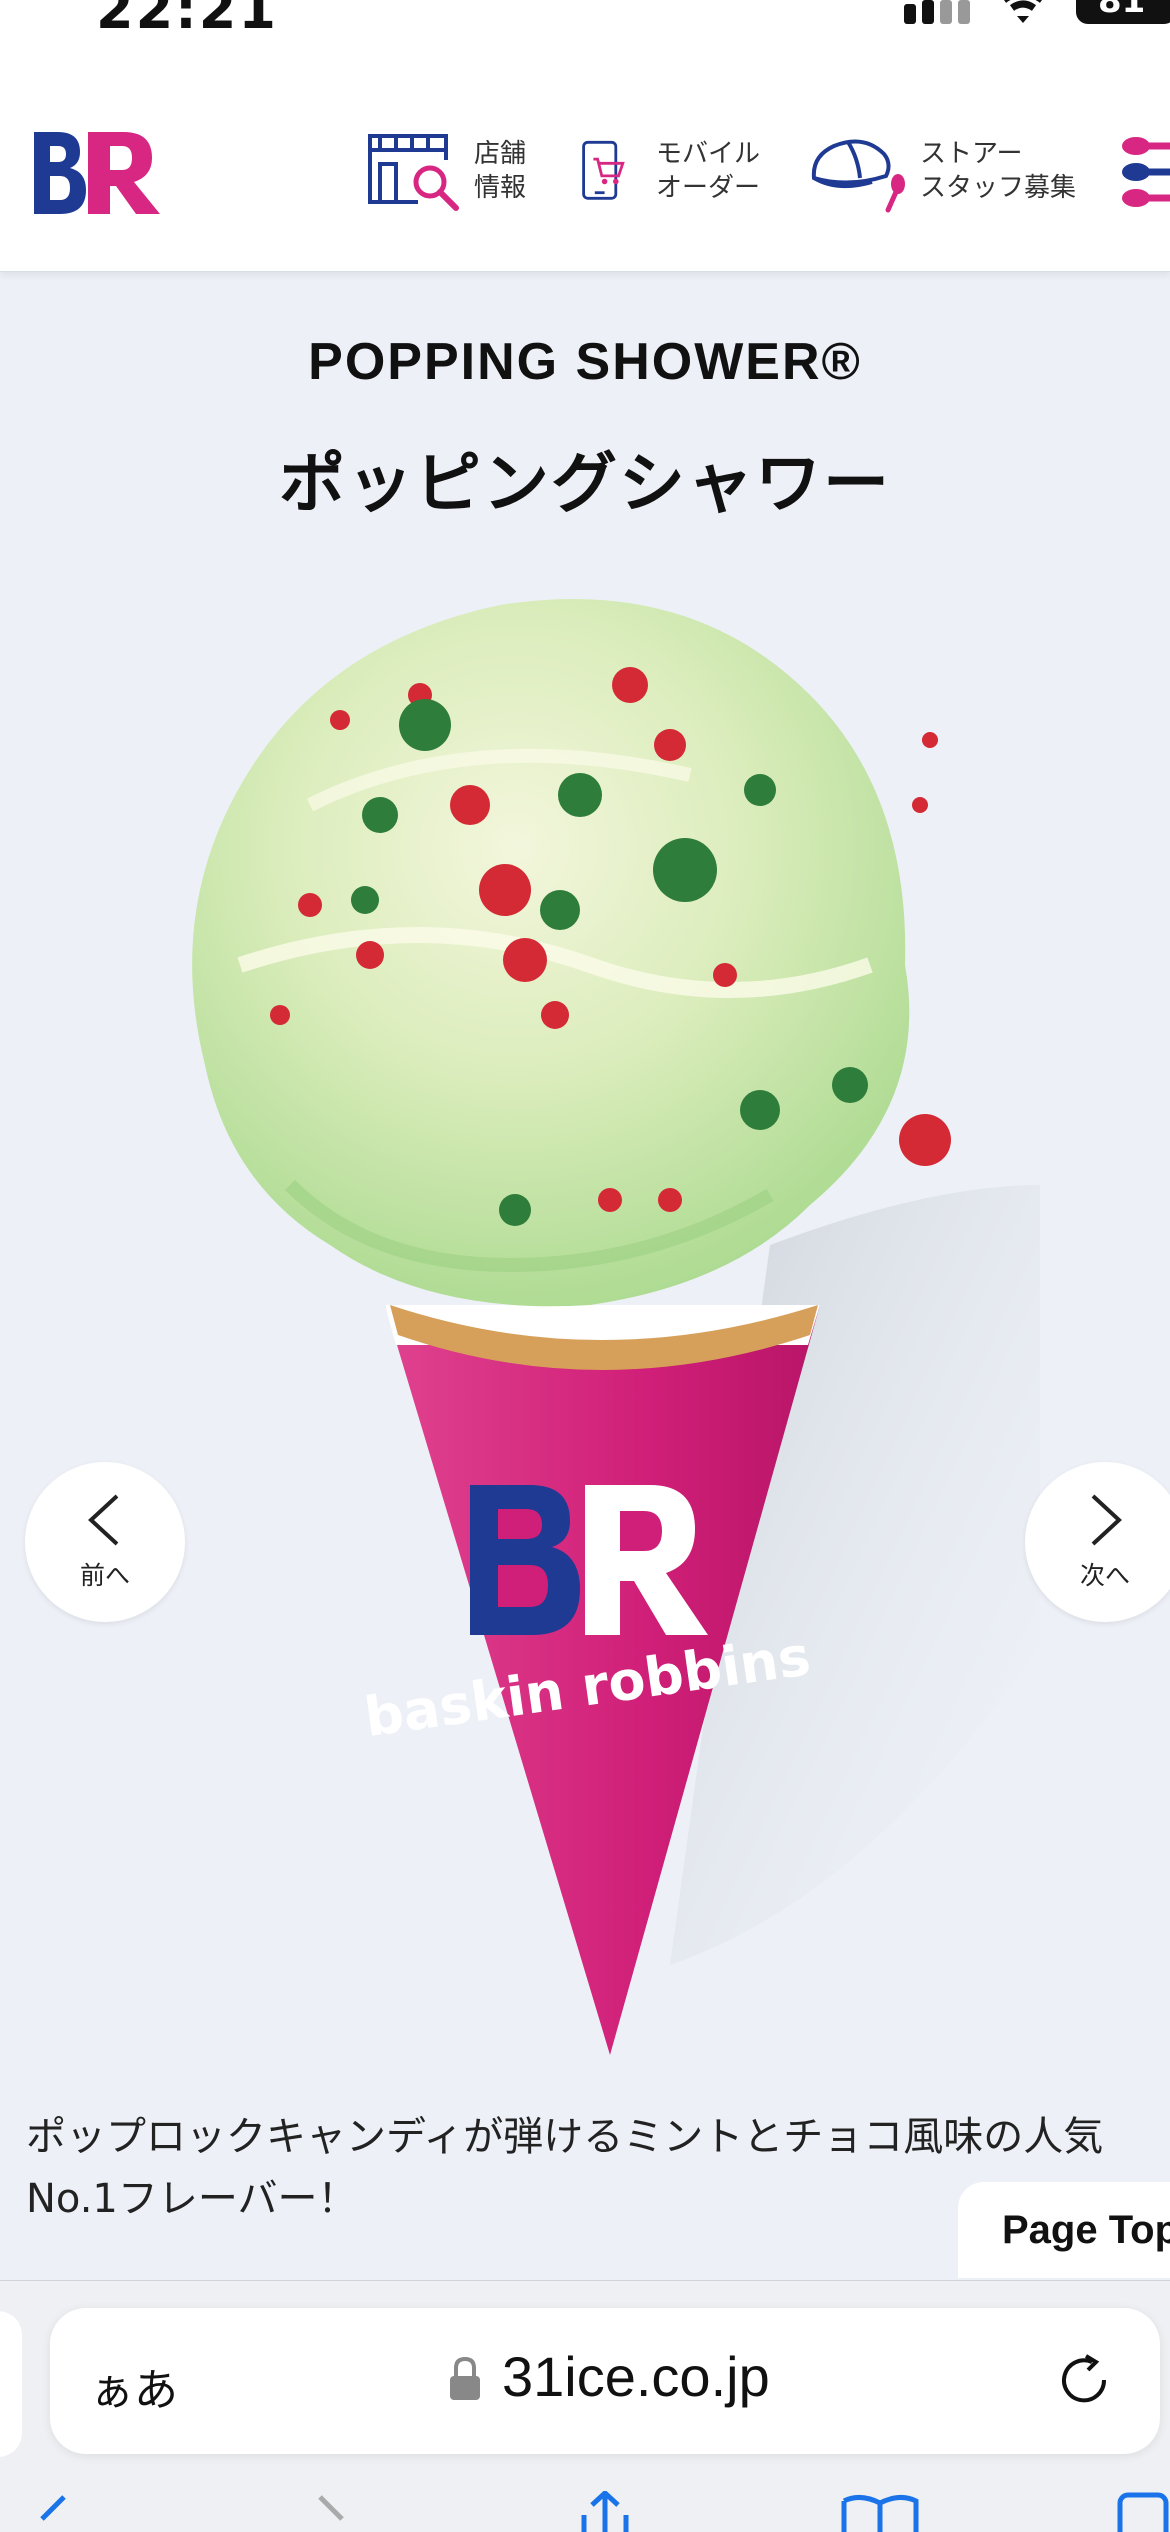  What do you see at coordinates (636, 2376) in the screenshot?
I see `url-domain: 31ice.co.jp` at bounding box center [636, 2376].